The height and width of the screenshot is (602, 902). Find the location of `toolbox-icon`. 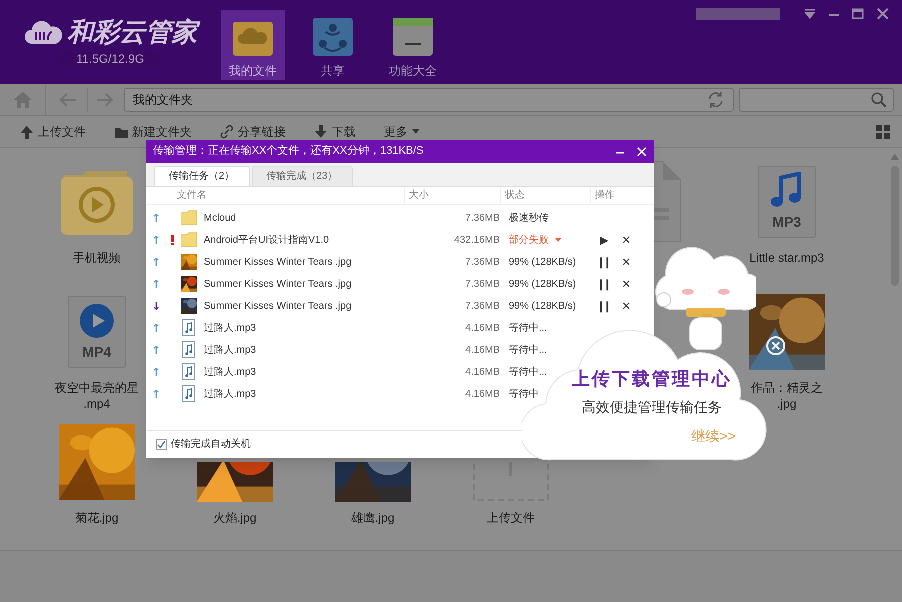

toolbox-icon is located at coordinates (413, 37).